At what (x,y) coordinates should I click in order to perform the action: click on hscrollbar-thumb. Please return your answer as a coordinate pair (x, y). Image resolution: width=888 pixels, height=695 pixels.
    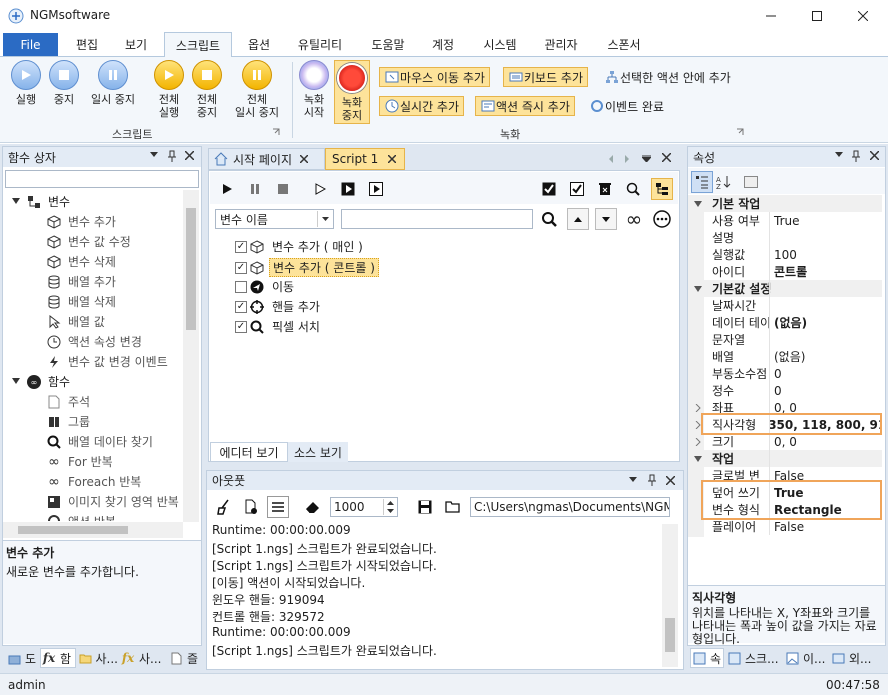
    Looking at the image, I should click on (73, 530).